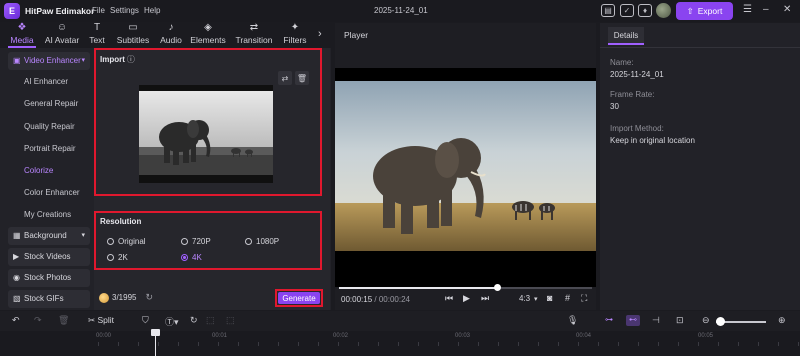 Image resolution: width=800 pixels, height=356 pixels. I want to click on sidebar-category-stock-gifs: ▧ Stock GIFs, so click(49, 299).